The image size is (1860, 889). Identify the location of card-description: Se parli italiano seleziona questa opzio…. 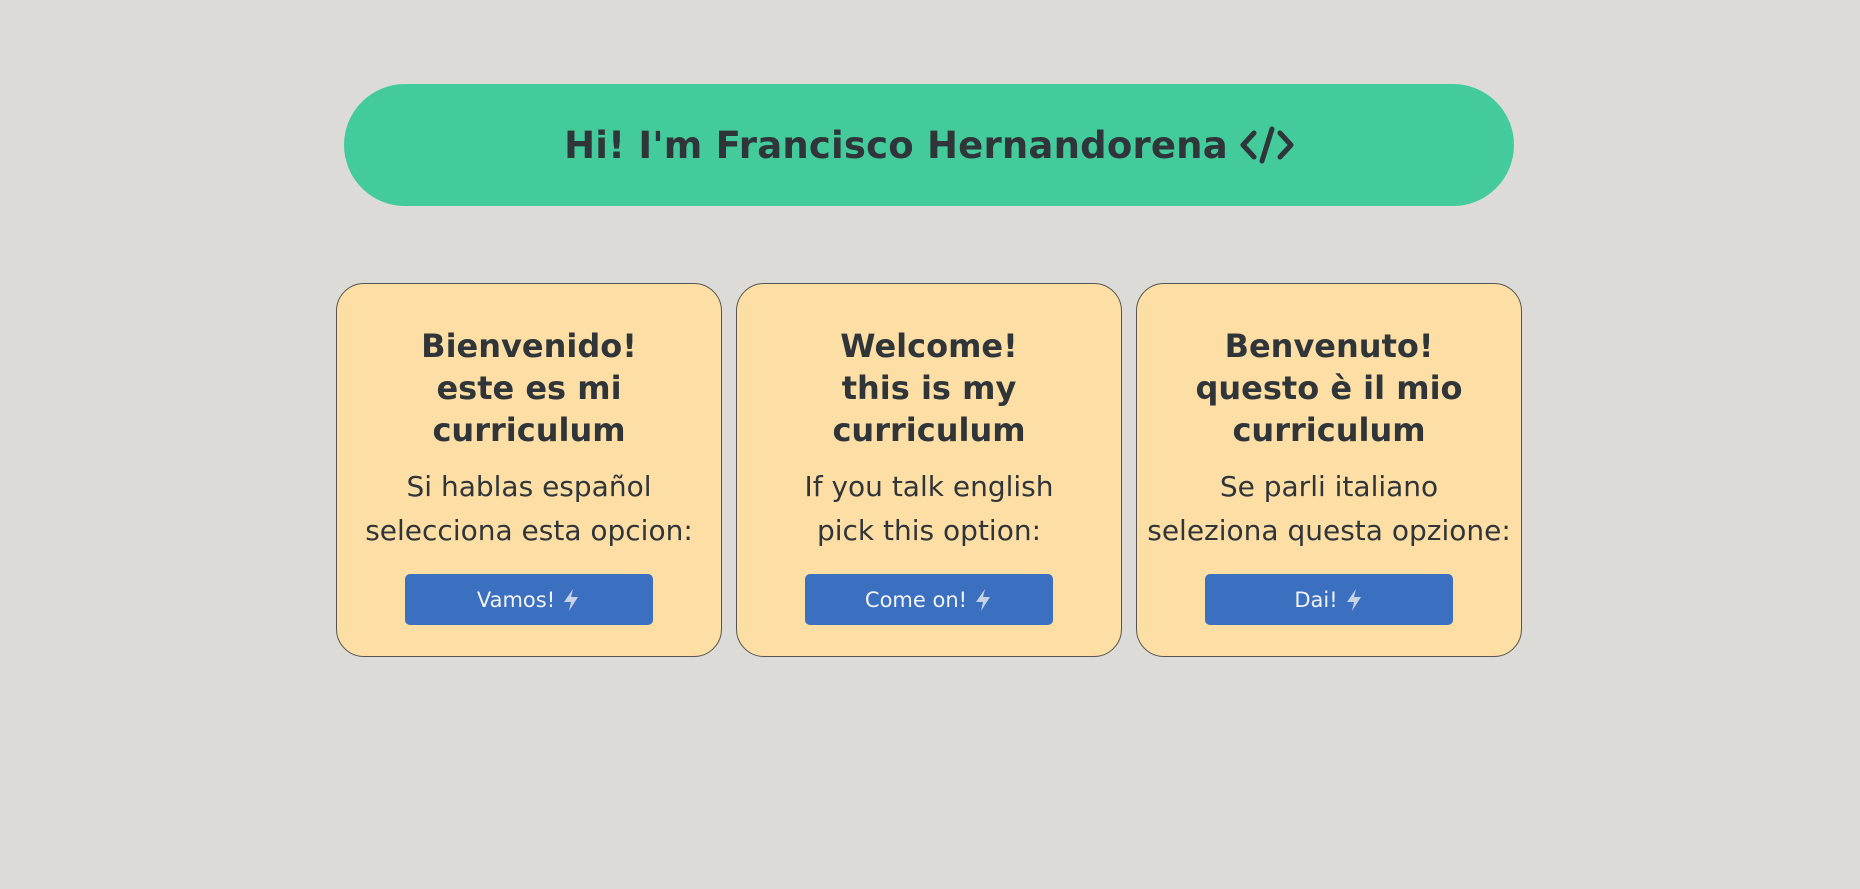
(1329, 508).